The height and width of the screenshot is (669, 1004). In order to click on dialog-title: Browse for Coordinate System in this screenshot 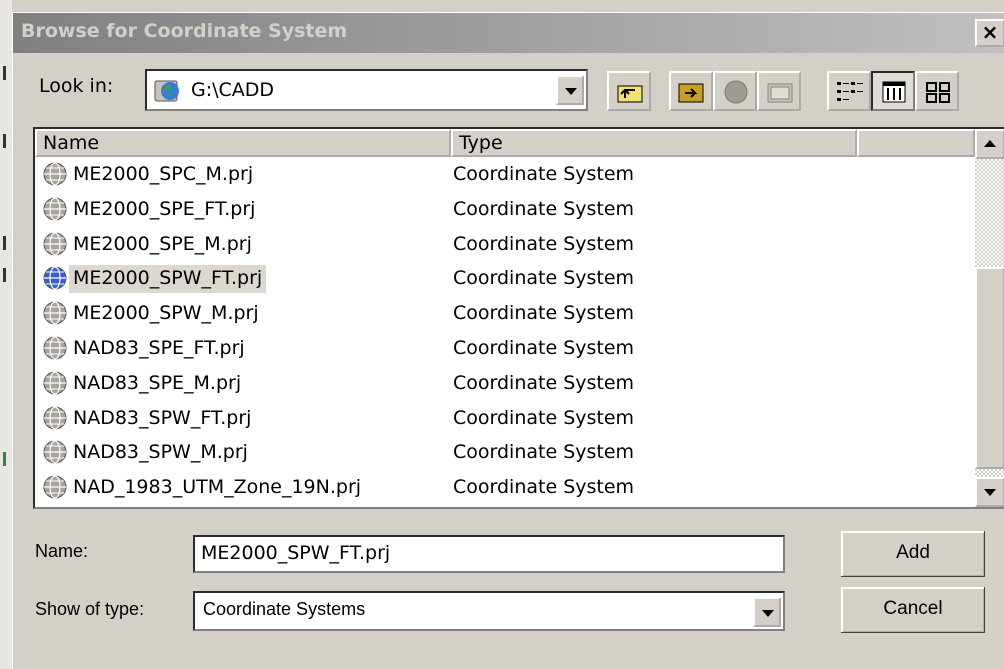, I will do `click(184, 31)`.